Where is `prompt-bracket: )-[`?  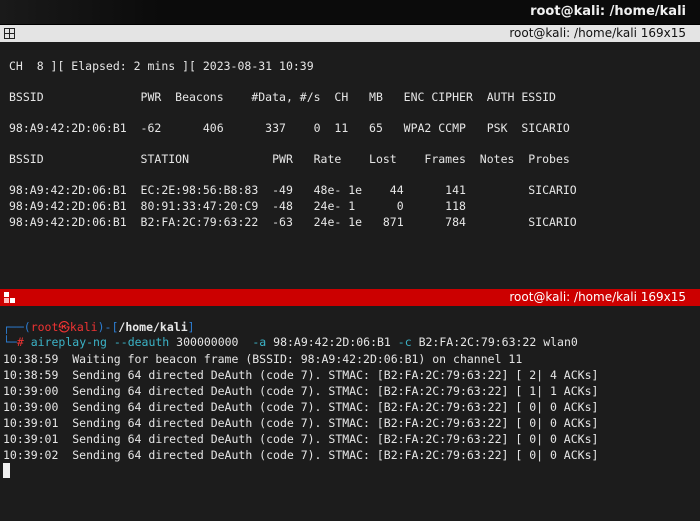 prompt-bracket: )-[ is located at coordinates (108, 327).